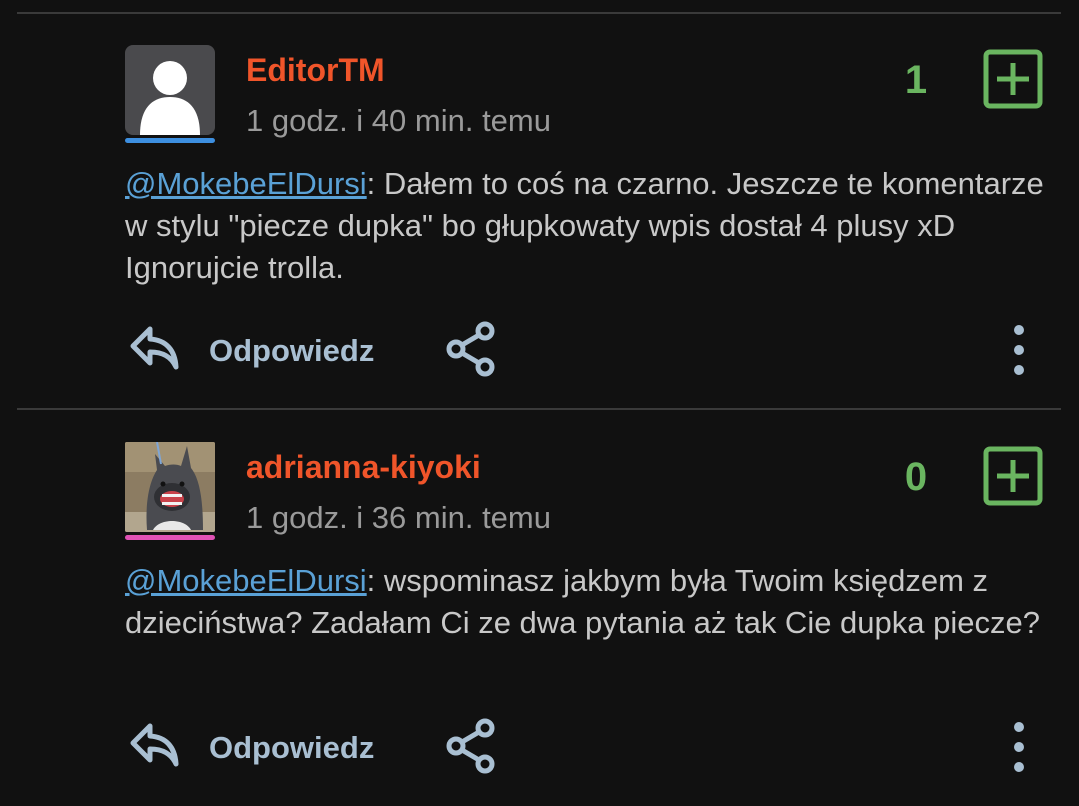 The height and width of the screenshot is (806, 1079). Describe the element at coordinates (398, 517) in the screenshot. I see `comment-time: 1 godz. i 36 min. temu` at that location.